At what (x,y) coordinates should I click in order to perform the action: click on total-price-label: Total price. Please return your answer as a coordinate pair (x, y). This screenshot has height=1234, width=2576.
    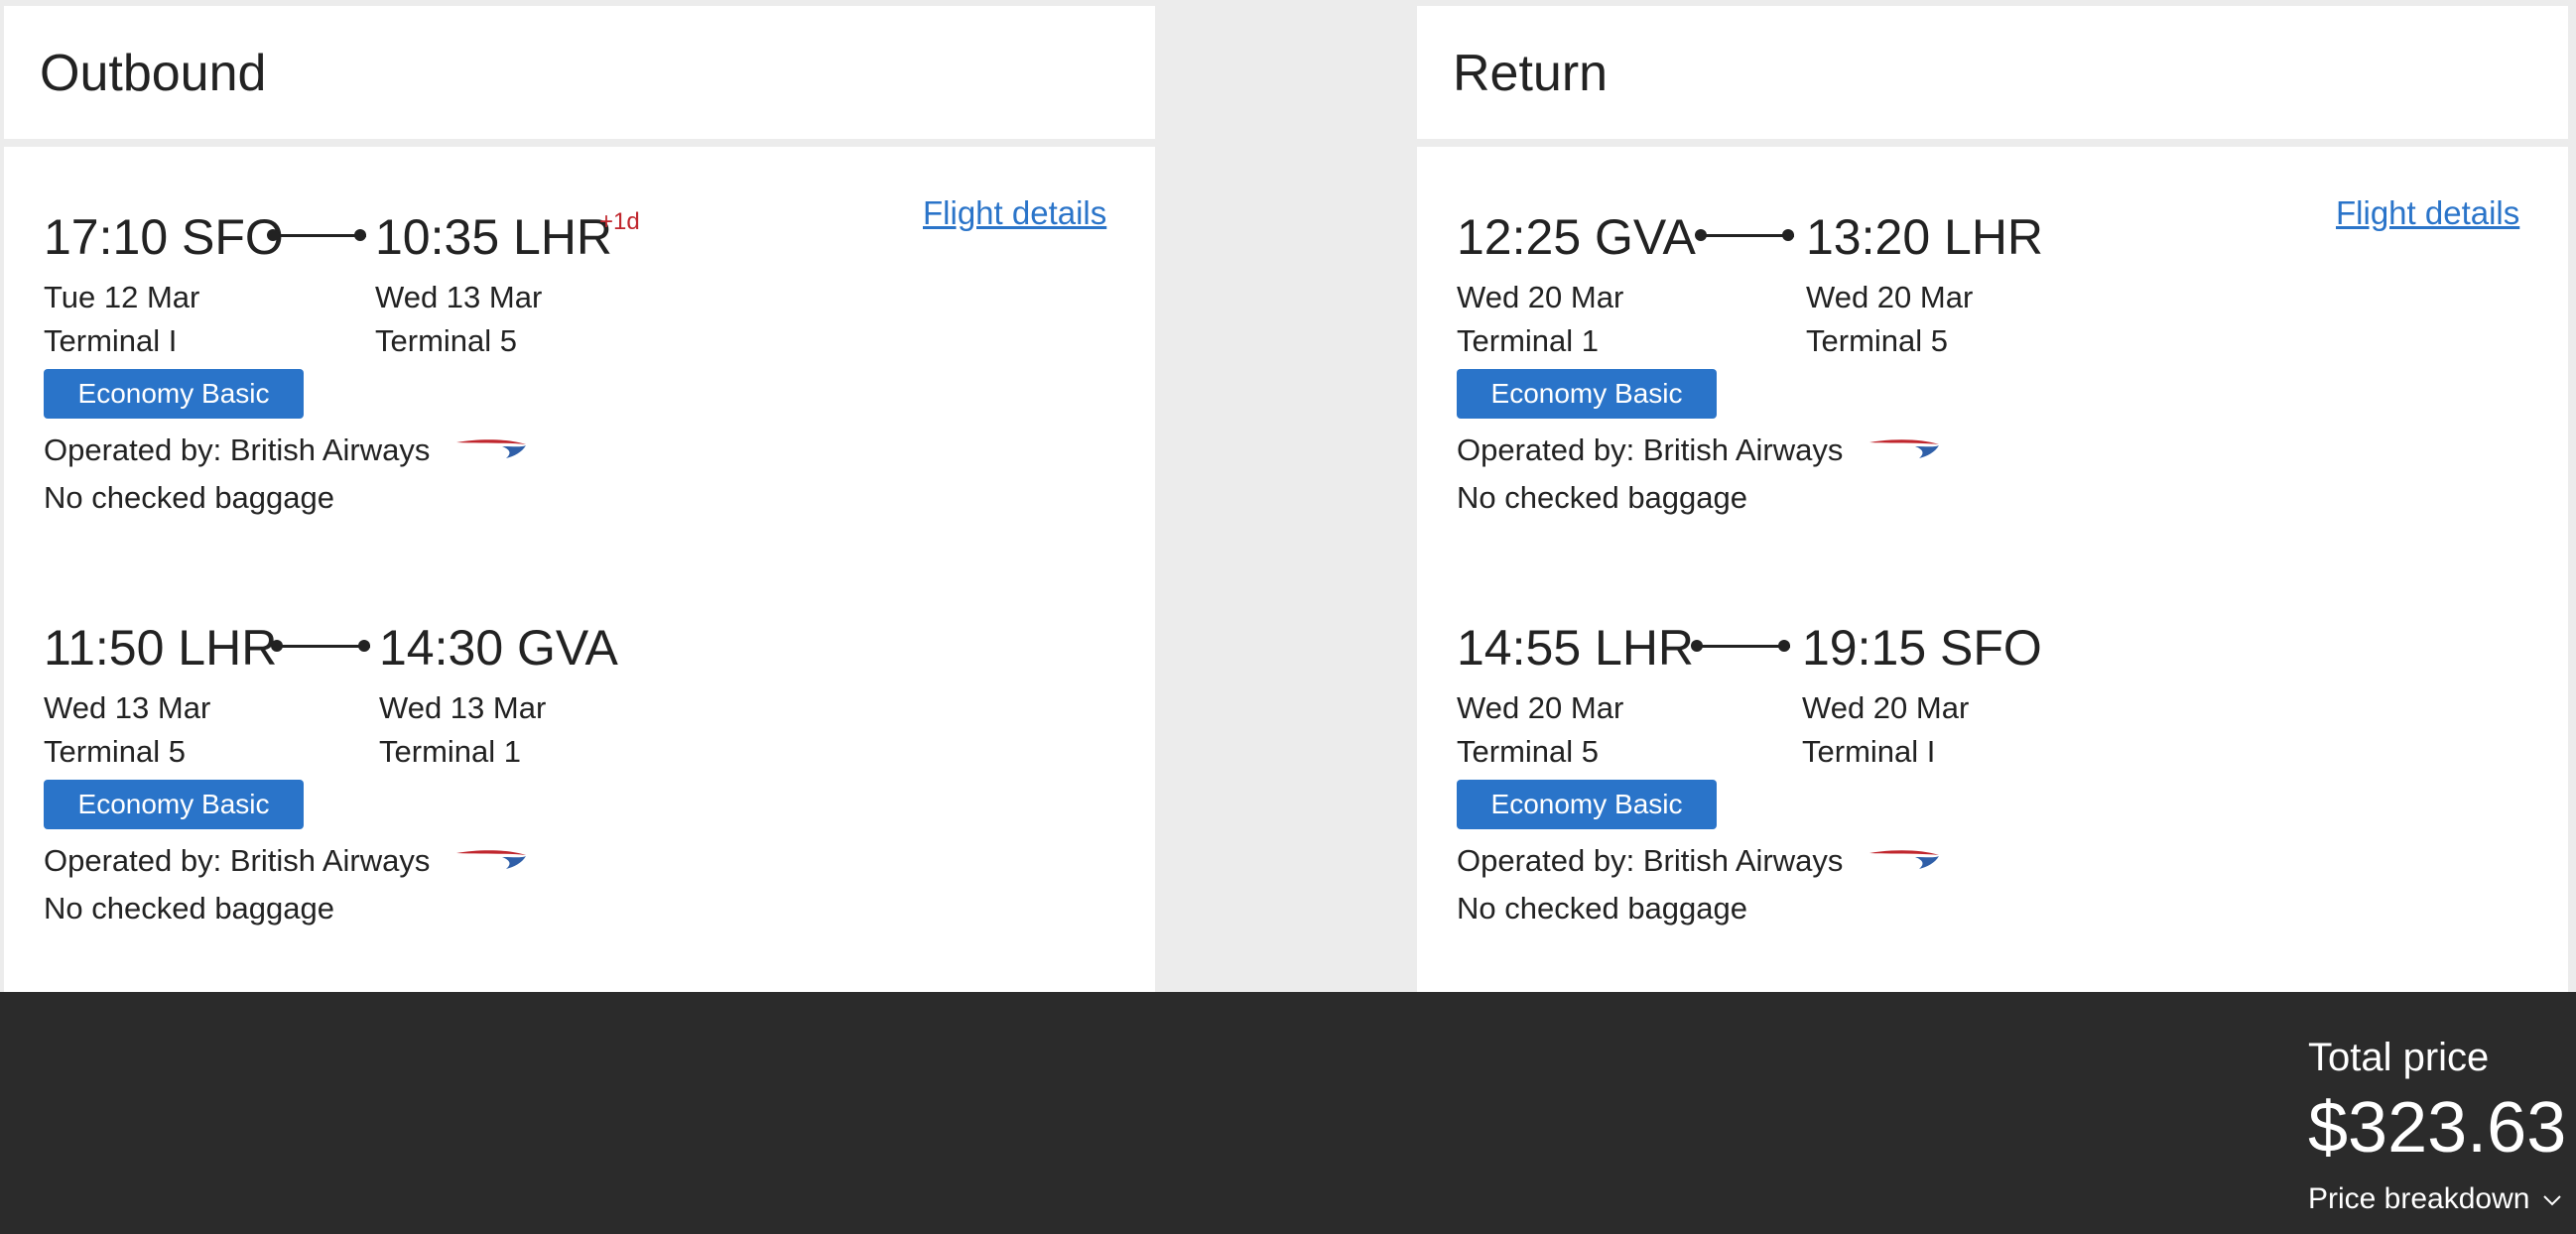
    Looking at the image, I should click on (2399, 1057).